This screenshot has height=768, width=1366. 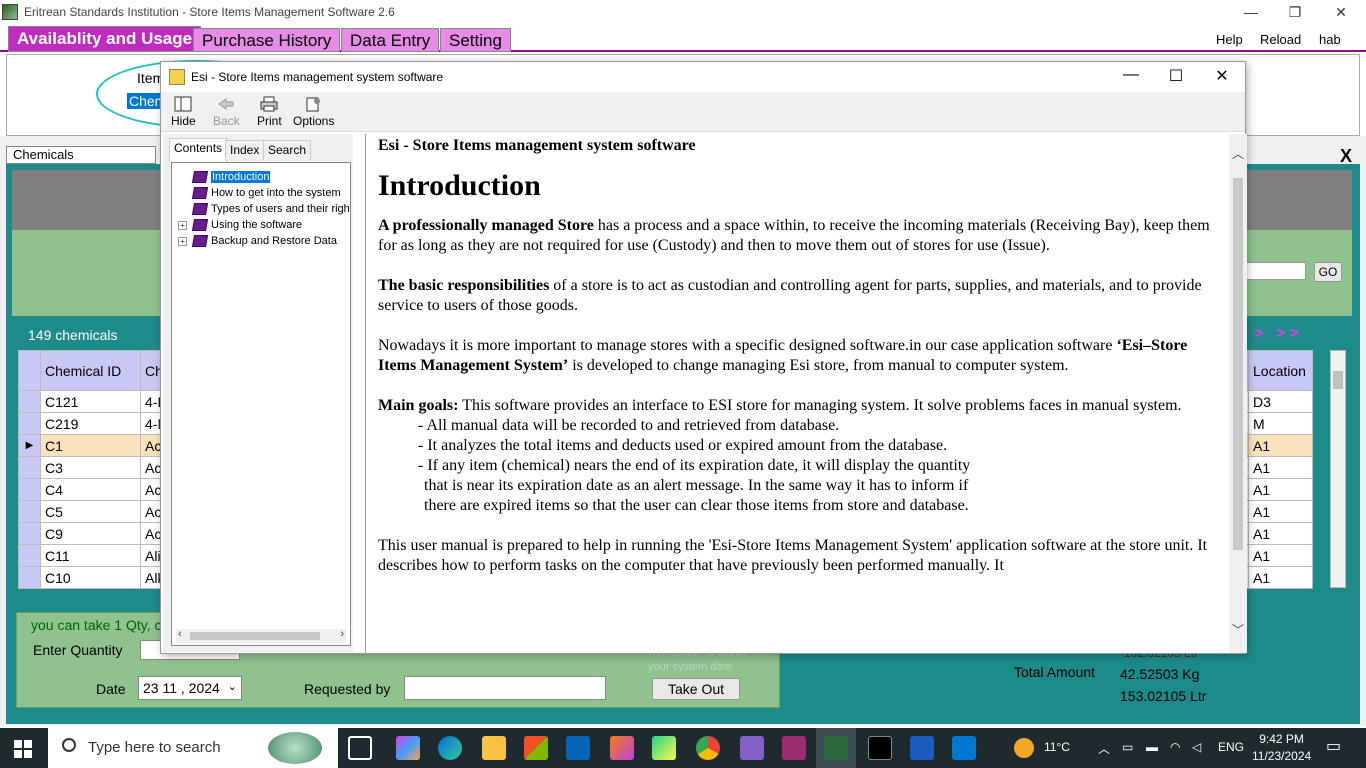 I want to click on search-input, so click(x=1276, y=271).